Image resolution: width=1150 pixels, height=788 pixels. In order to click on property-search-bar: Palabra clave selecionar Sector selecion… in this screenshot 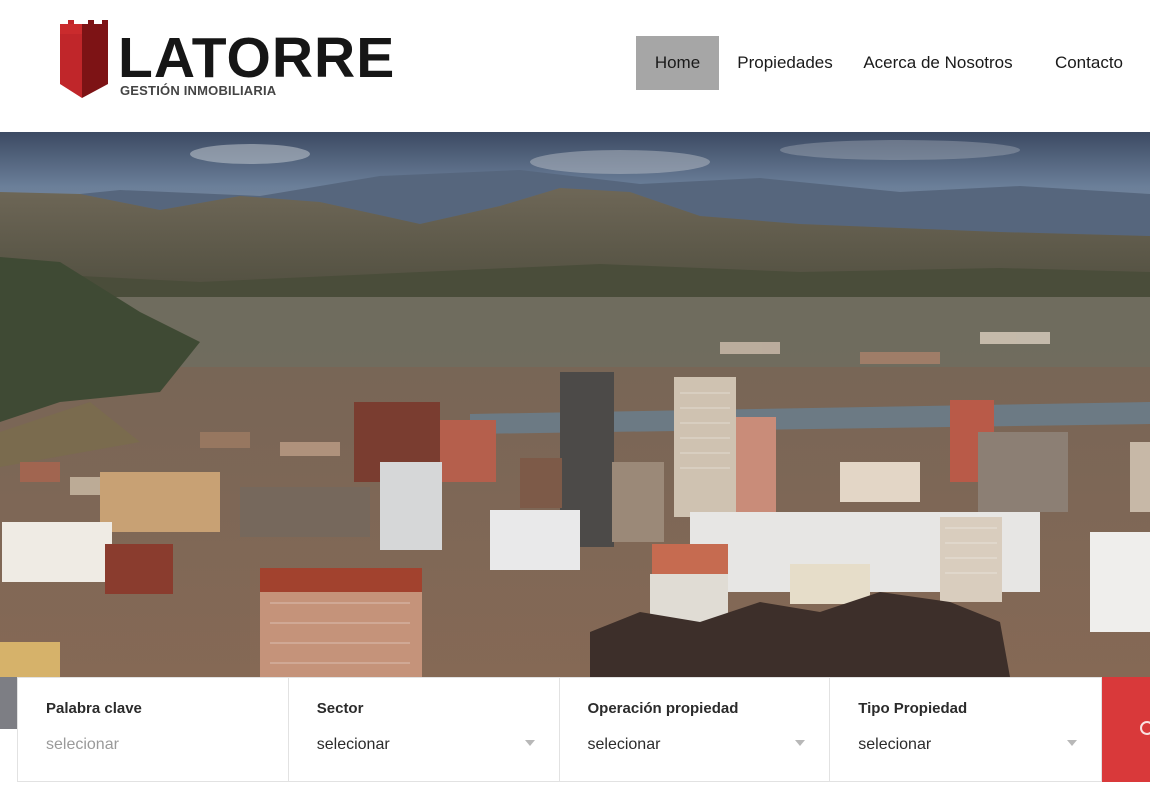, I will do `click(559, 729)`.